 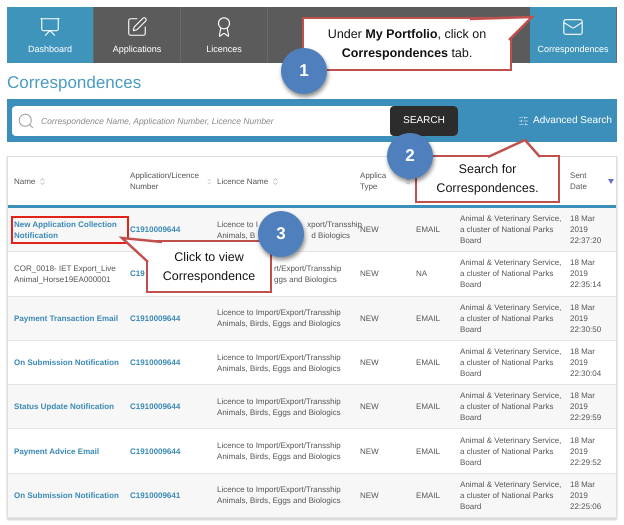 What do you see at coordinates (308, 268) in the screenshot?
I see `table-cell: rt/Export/Transship` at bounding box center [308, 268].